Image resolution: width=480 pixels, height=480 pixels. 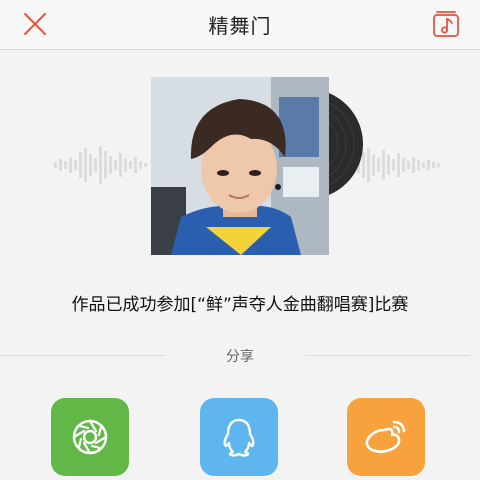 What do you see at coordinates (240, 357) in the screenshot?
I see `share-label: 分享` at bounding box center [240, 357].